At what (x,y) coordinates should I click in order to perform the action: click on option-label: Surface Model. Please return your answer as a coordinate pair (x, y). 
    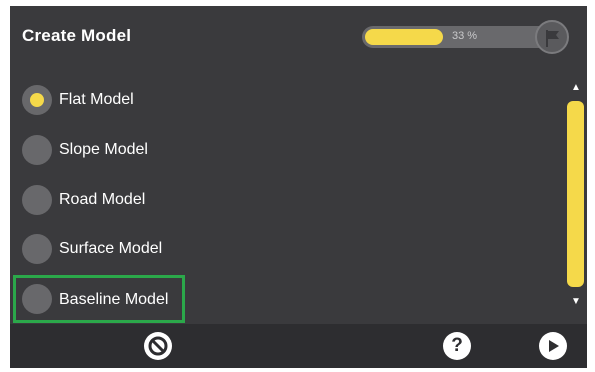
    Looking at the image, I should click on (111, 248).